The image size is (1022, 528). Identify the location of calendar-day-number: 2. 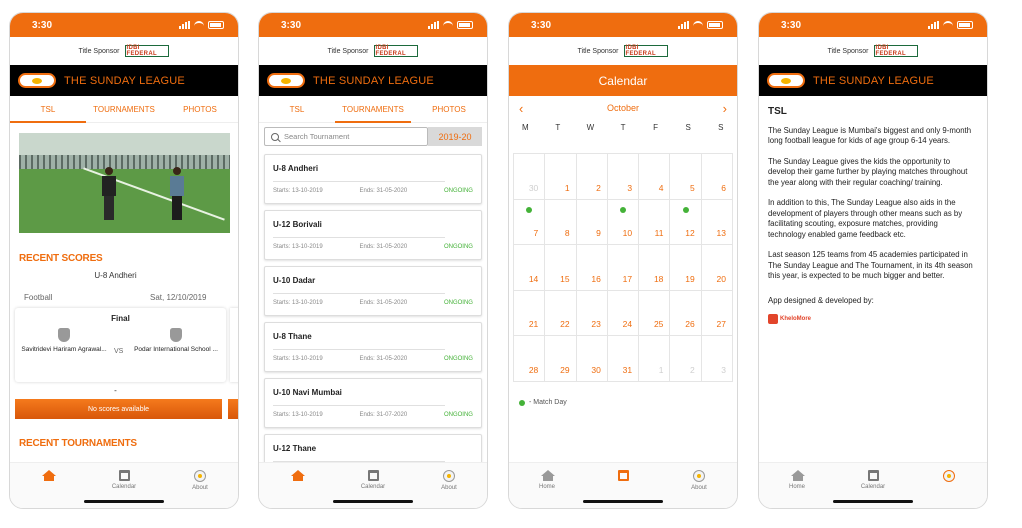
(692, 369).